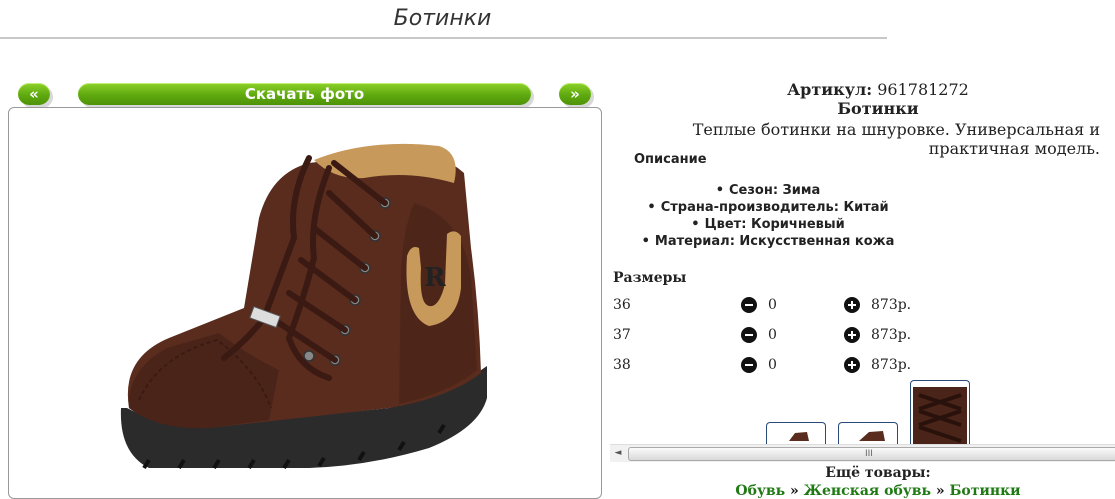  Describe the element at coordinates (923, 89) in the screenshot. I see `article-value: 961781272` at that location.